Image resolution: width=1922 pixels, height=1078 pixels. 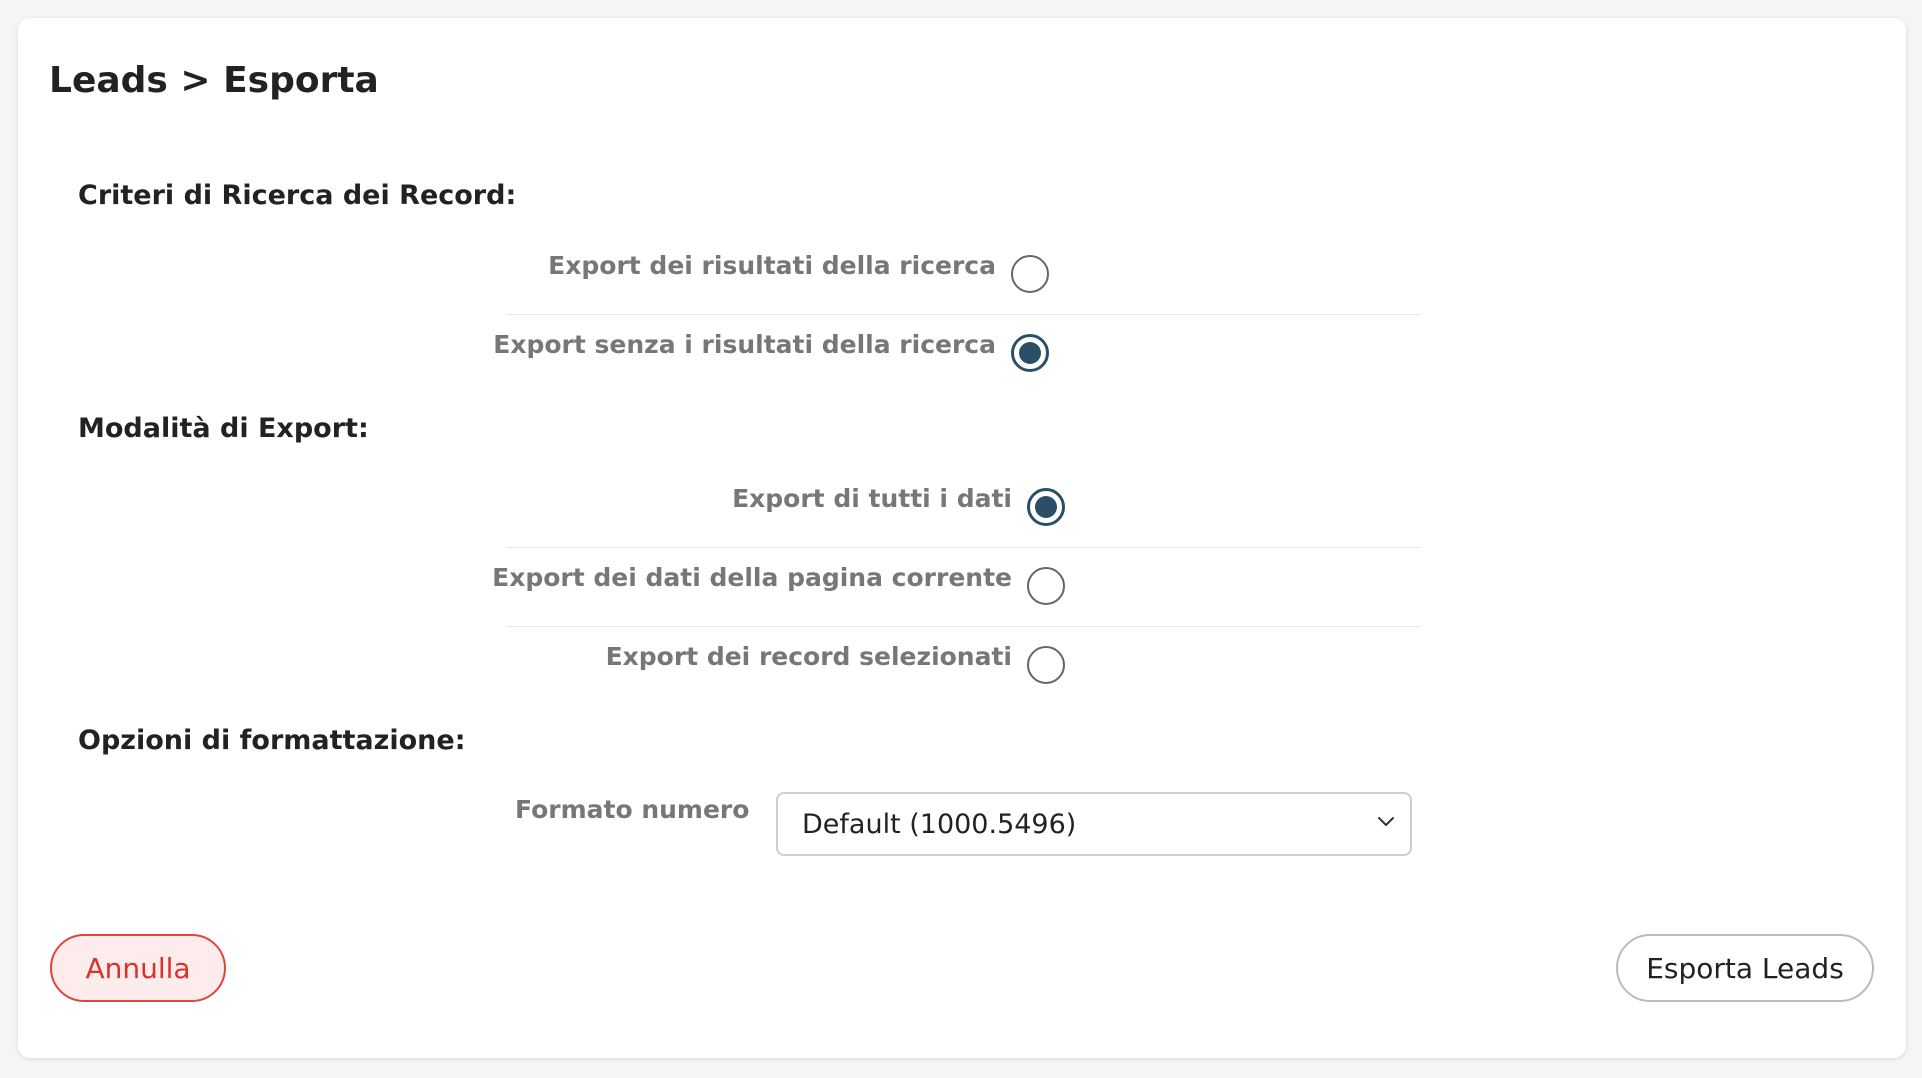 What do you see at coordinates (214, 80) in the screenshot?
I see `page-title: Leads > Esporta` at bounding box center [214, 80].